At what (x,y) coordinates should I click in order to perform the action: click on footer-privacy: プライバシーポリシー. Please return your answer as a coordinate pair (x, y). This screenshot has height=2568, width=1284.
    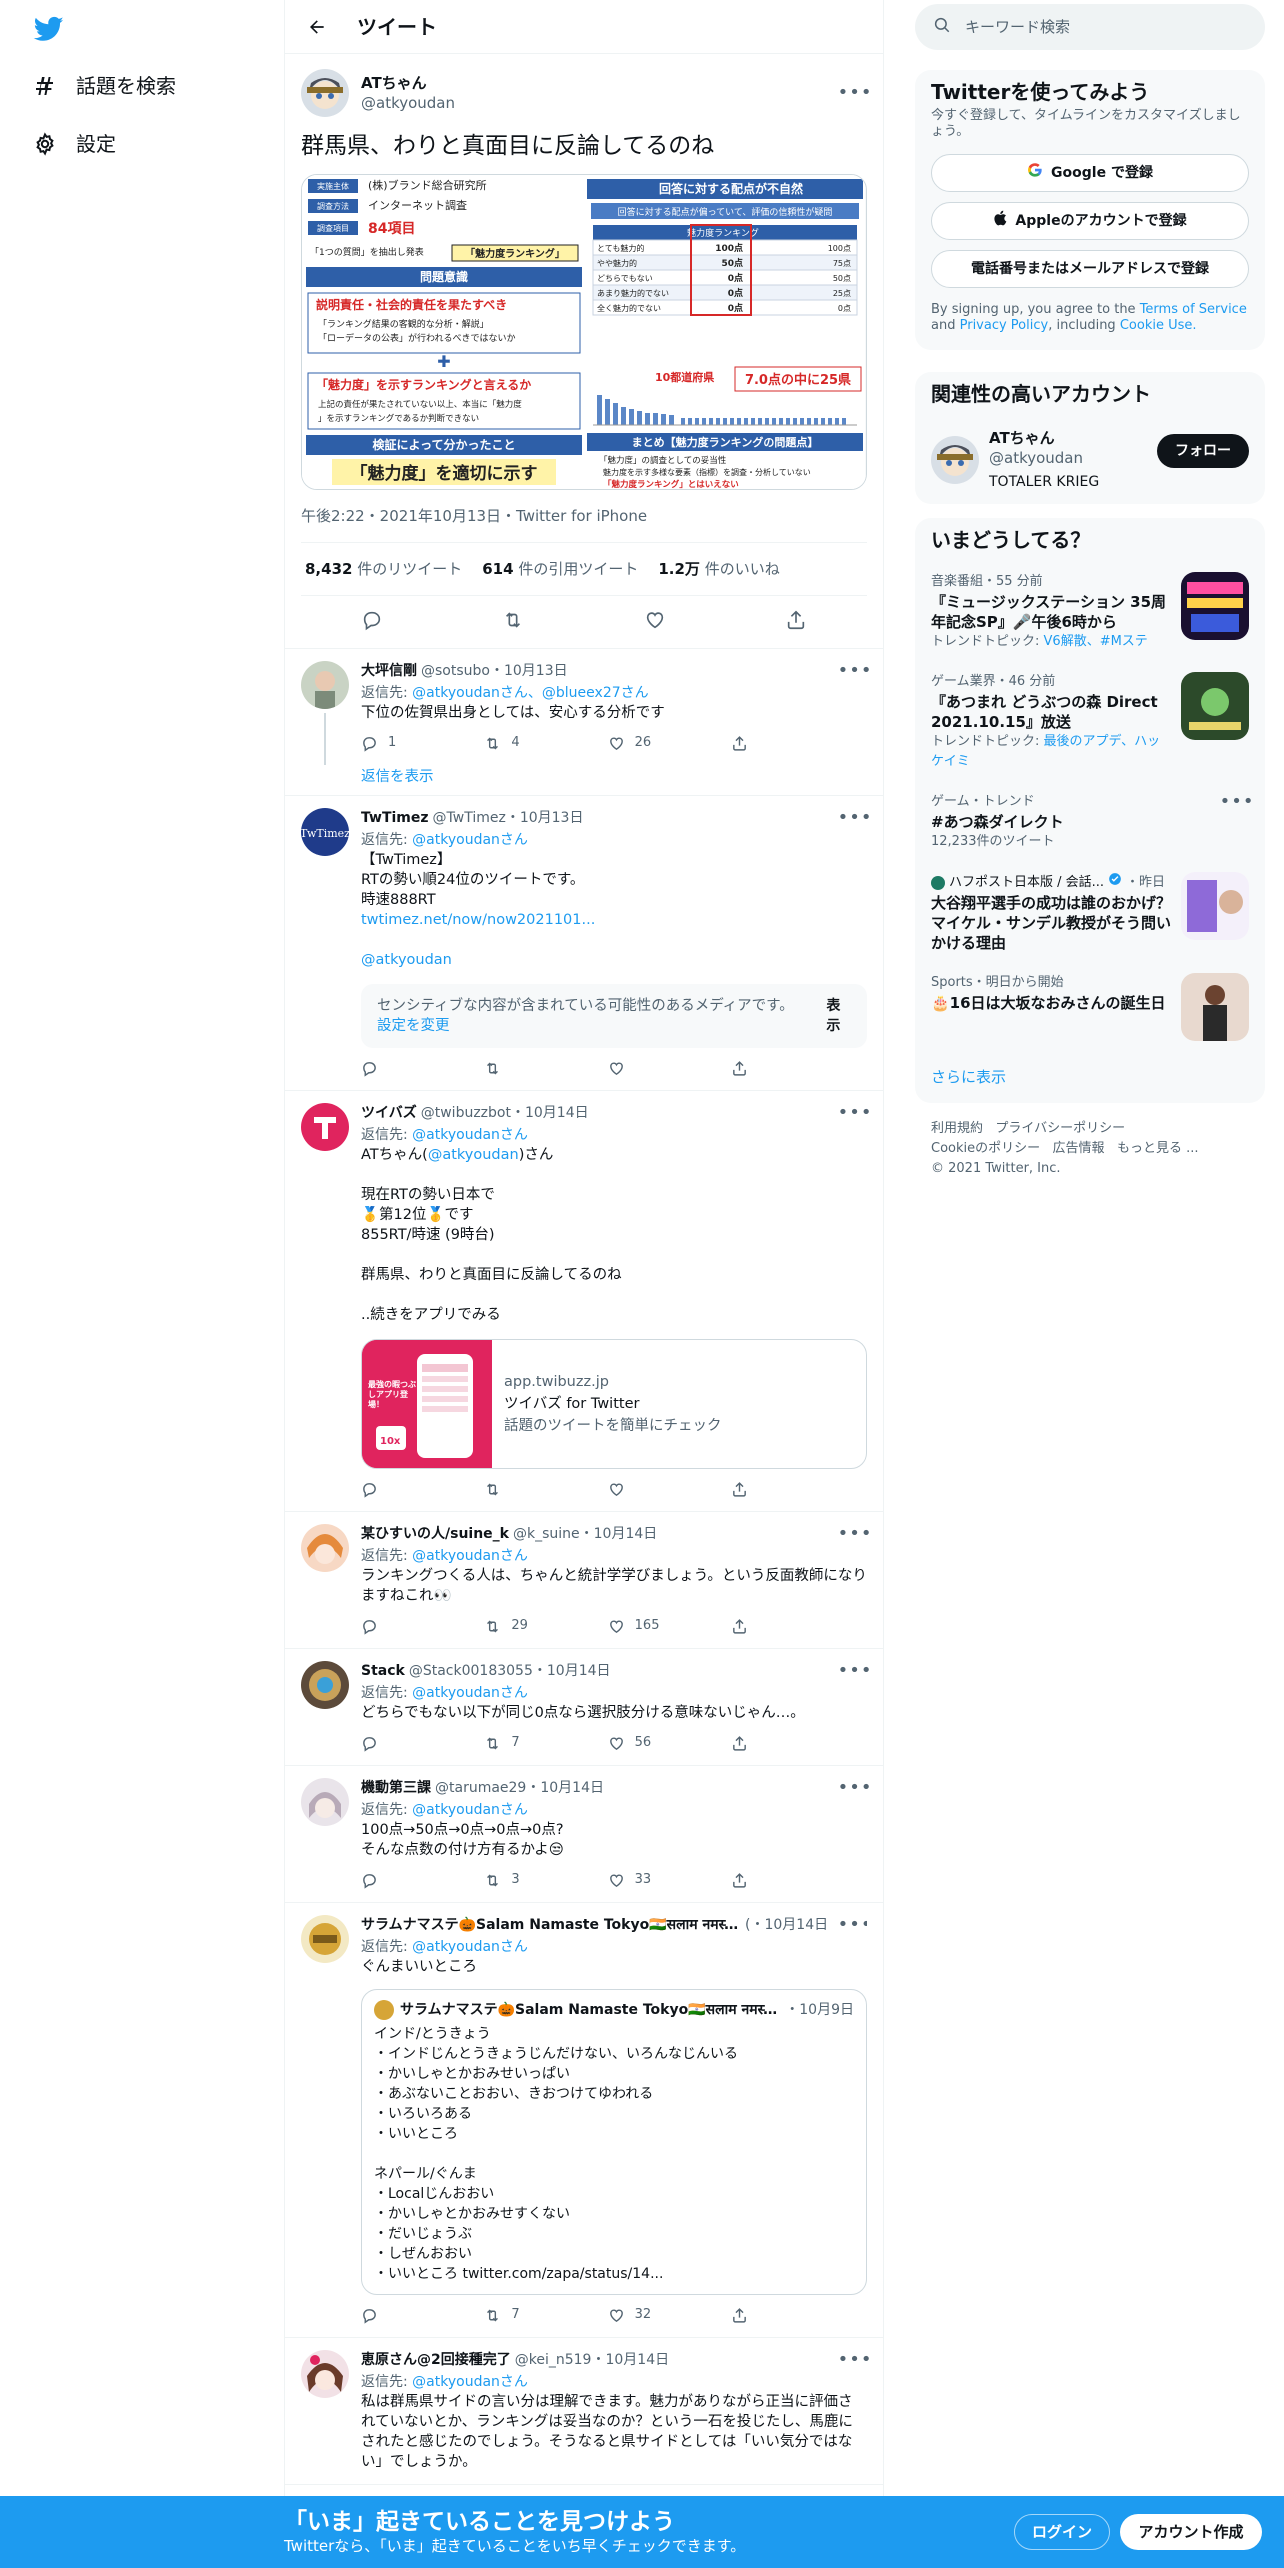
    Looking at the image, I should click on (1060, 1128).